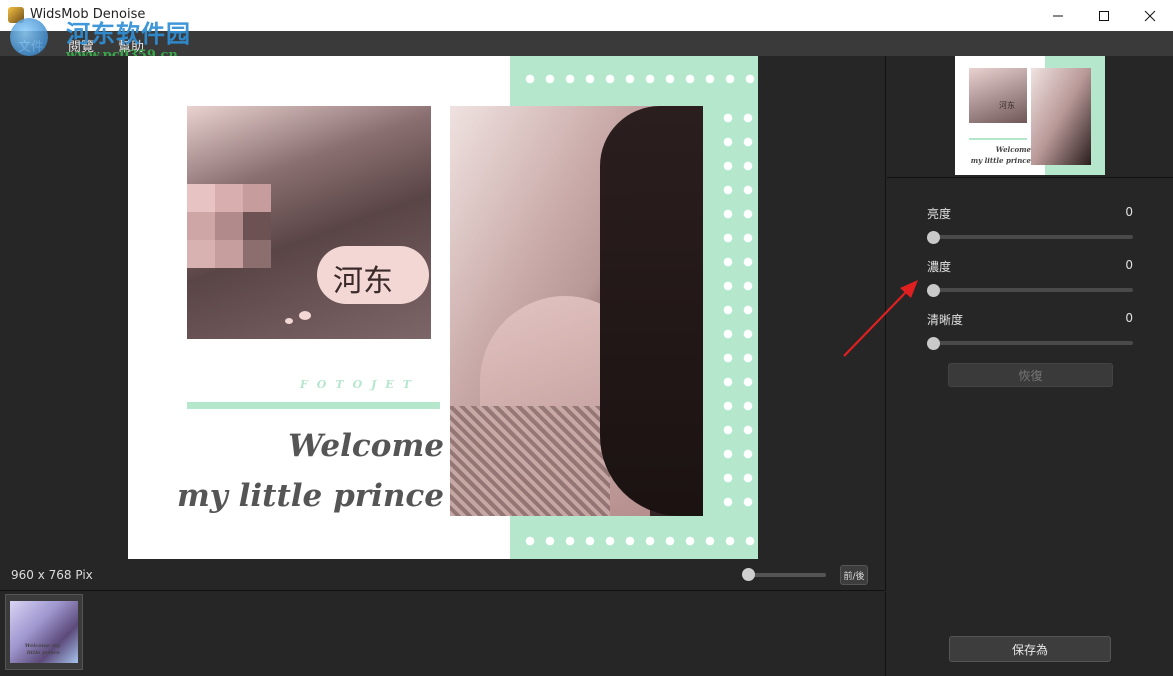 Image resolution: width=1173 pixels, height=676 pixels. I want to click on menu-file: 文件, so click(31, 45).